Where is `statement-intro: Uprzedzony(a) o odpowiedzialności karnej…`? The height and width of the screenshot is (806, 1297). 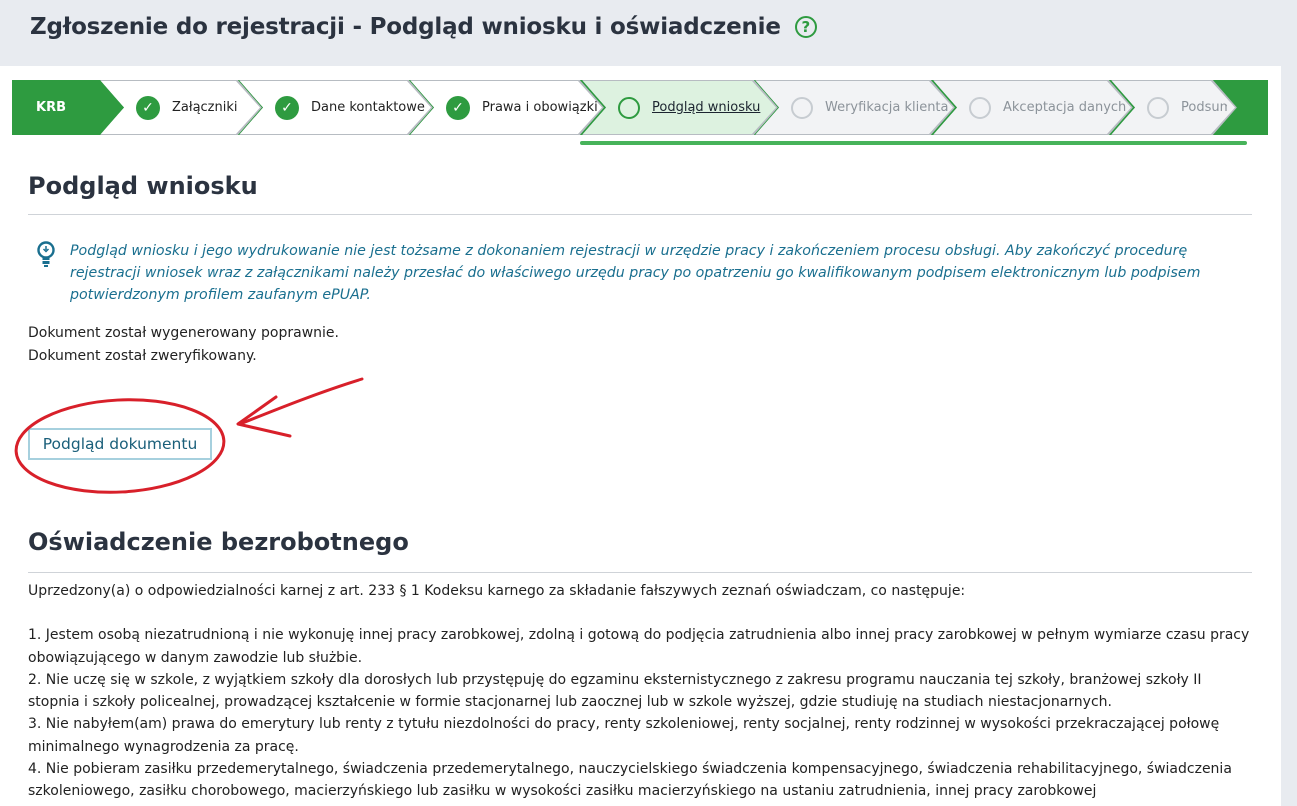
statement-intro: Uprzedzony(a) o odpowiedzialności karnej… is located at coordinates (497, 591).